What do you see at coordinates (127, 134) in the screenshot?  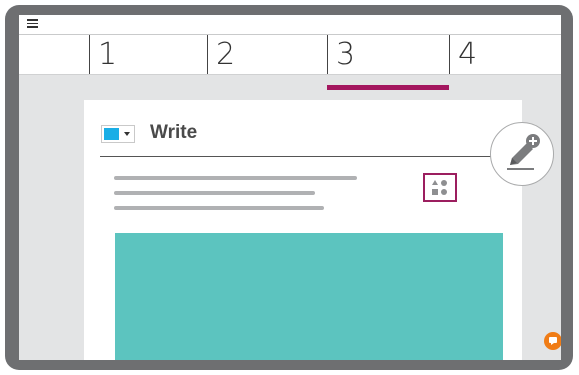 I see `caret-down-icon` at bounding box center [127, 134].